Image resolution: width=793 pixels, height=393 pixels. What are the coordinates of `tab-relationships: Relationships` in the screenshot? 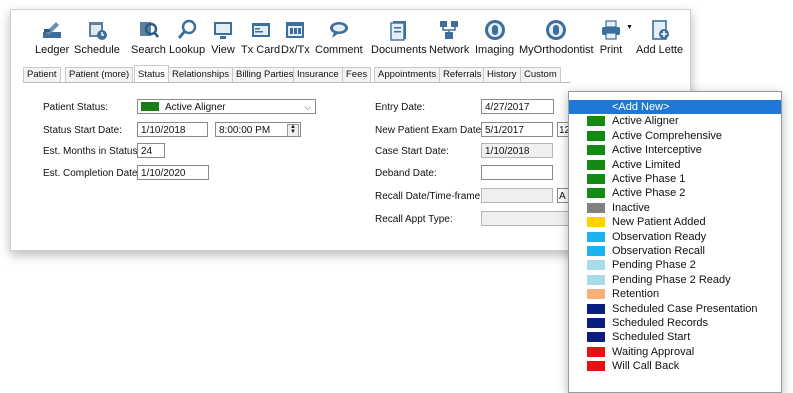 It's located at (201, 74).